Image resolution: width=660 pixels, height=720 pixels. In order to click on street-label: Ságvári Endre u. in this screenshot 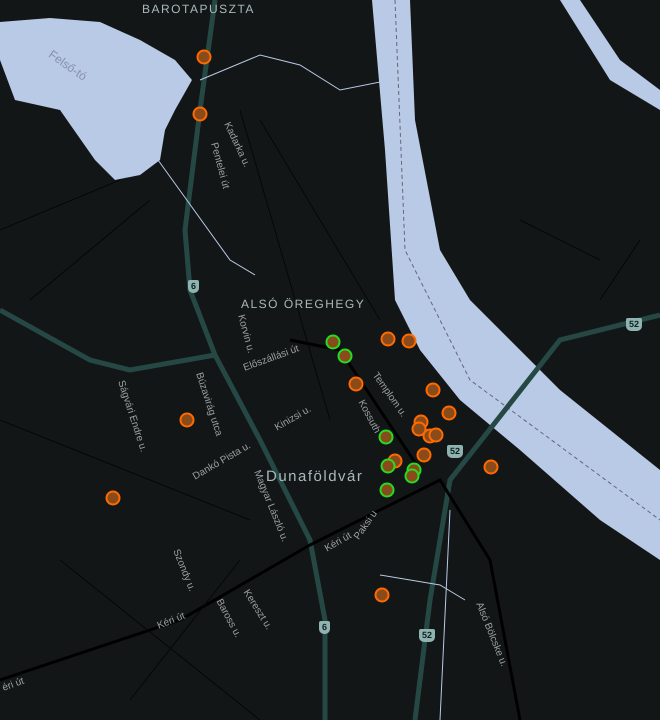, I will do `click(131, 416)`.